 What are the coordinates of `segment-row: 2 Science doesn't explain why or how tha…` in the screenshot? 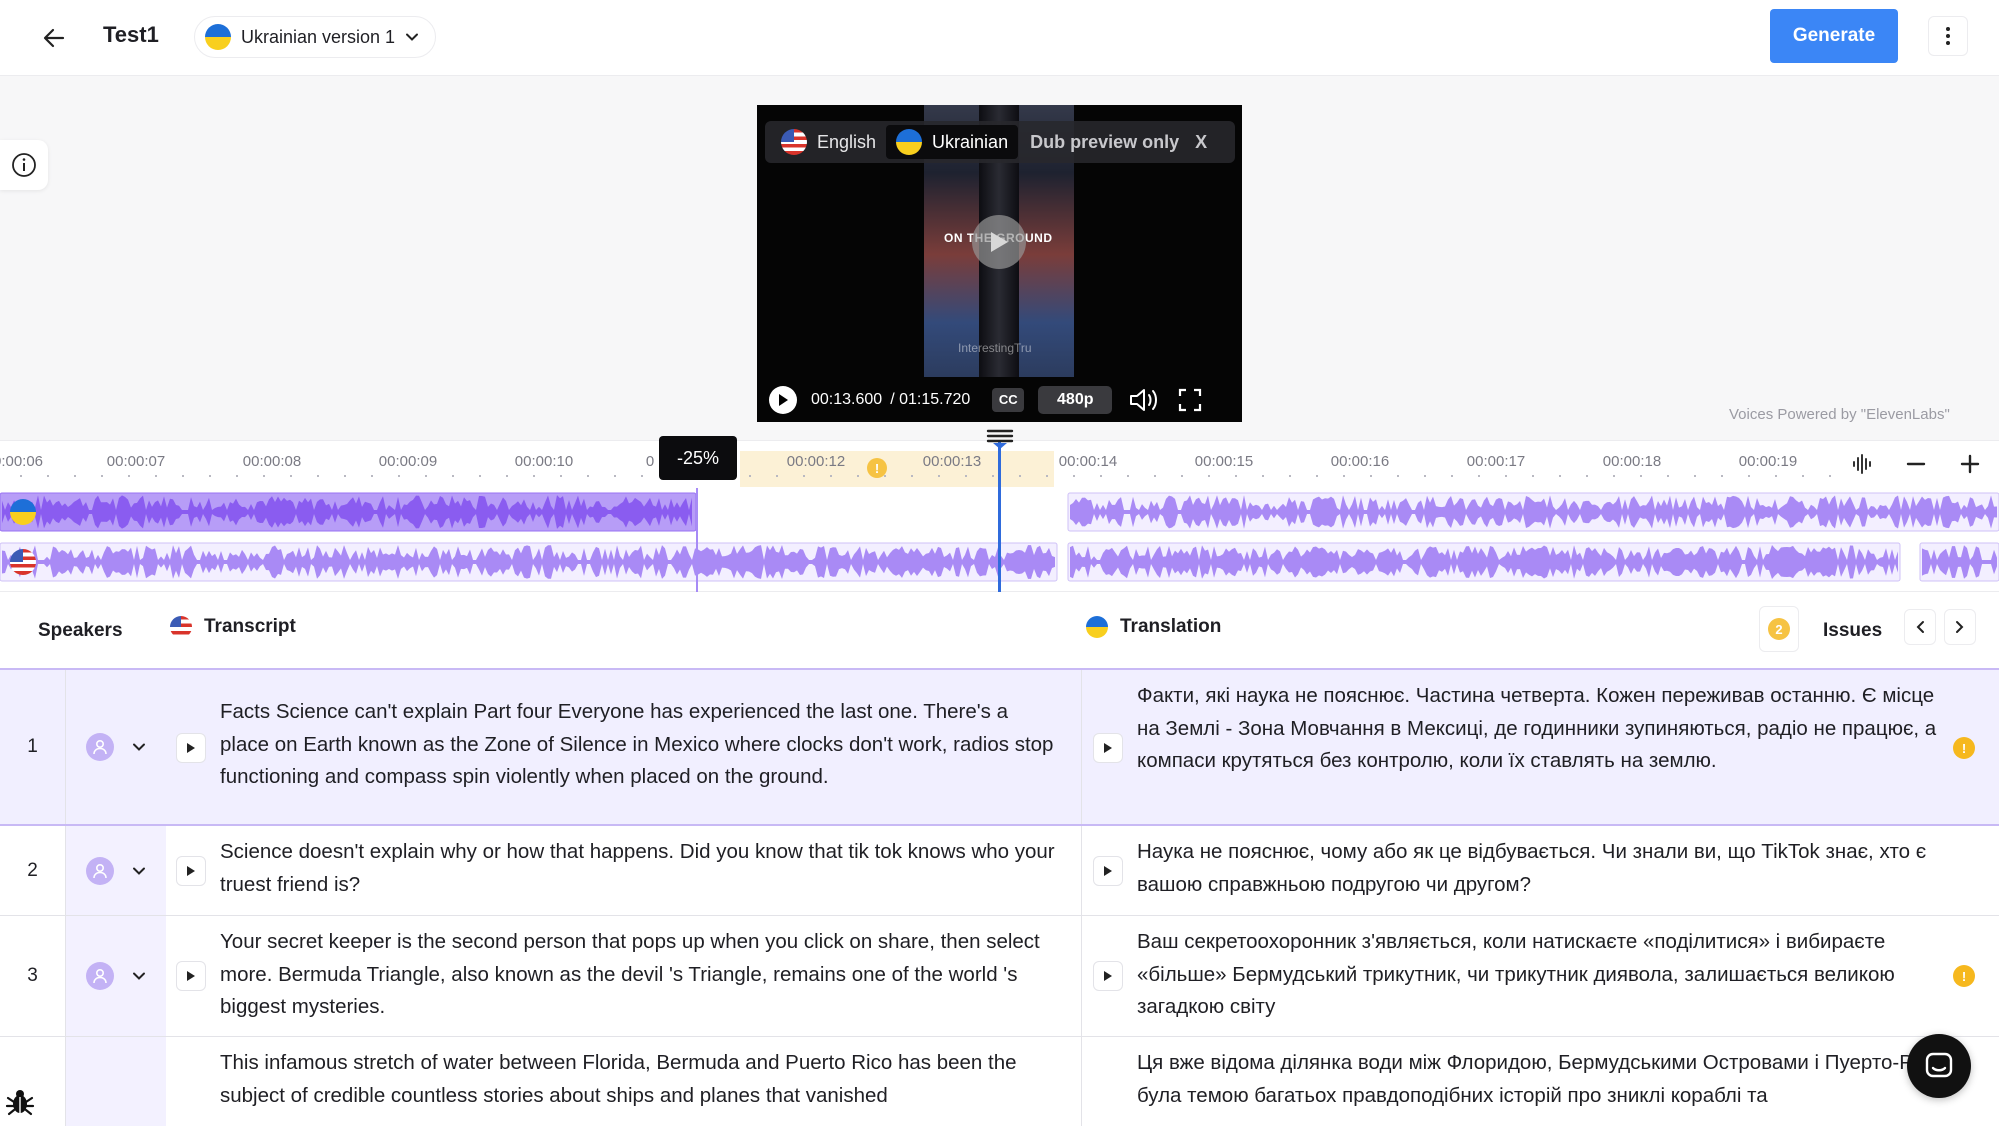 It's located at (999, 871).